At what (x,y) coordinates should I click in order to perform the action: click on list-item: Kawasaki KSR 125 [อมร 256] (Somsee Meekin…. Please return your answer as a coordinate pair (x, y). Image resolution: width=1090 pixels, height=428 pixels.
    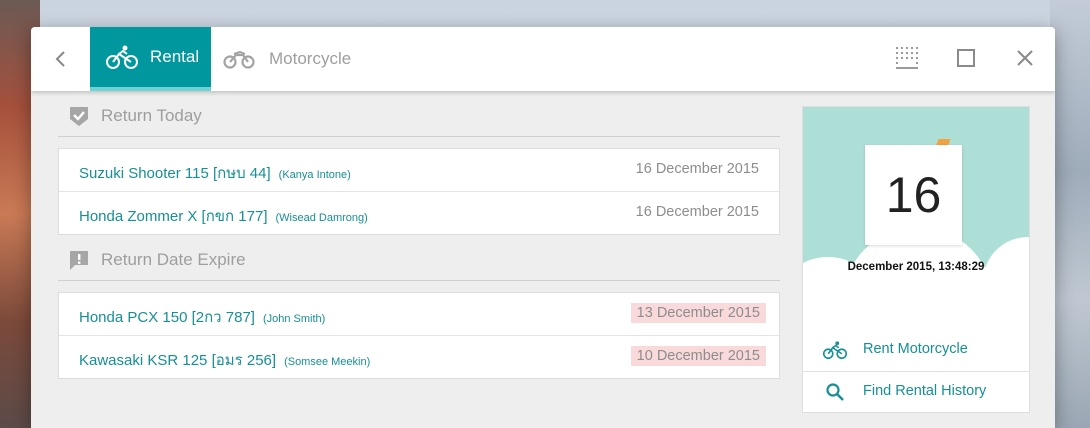
    Looking at the image, I should click on (419, 357).